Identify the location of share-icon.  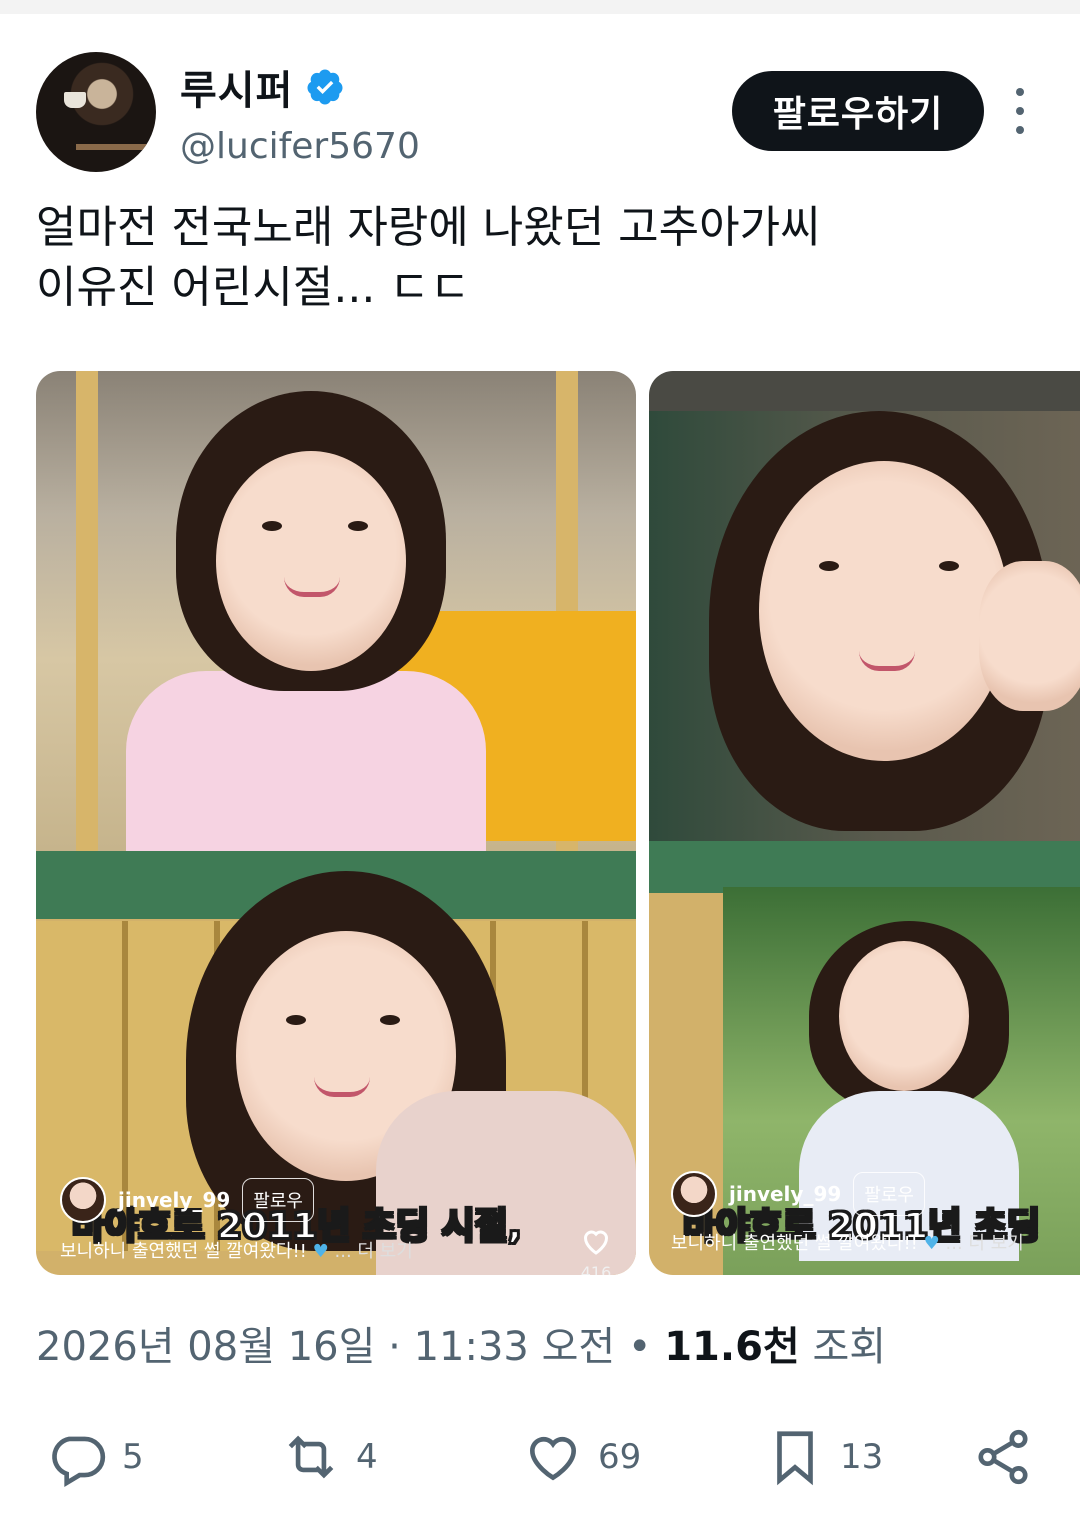
(1003, 1457).